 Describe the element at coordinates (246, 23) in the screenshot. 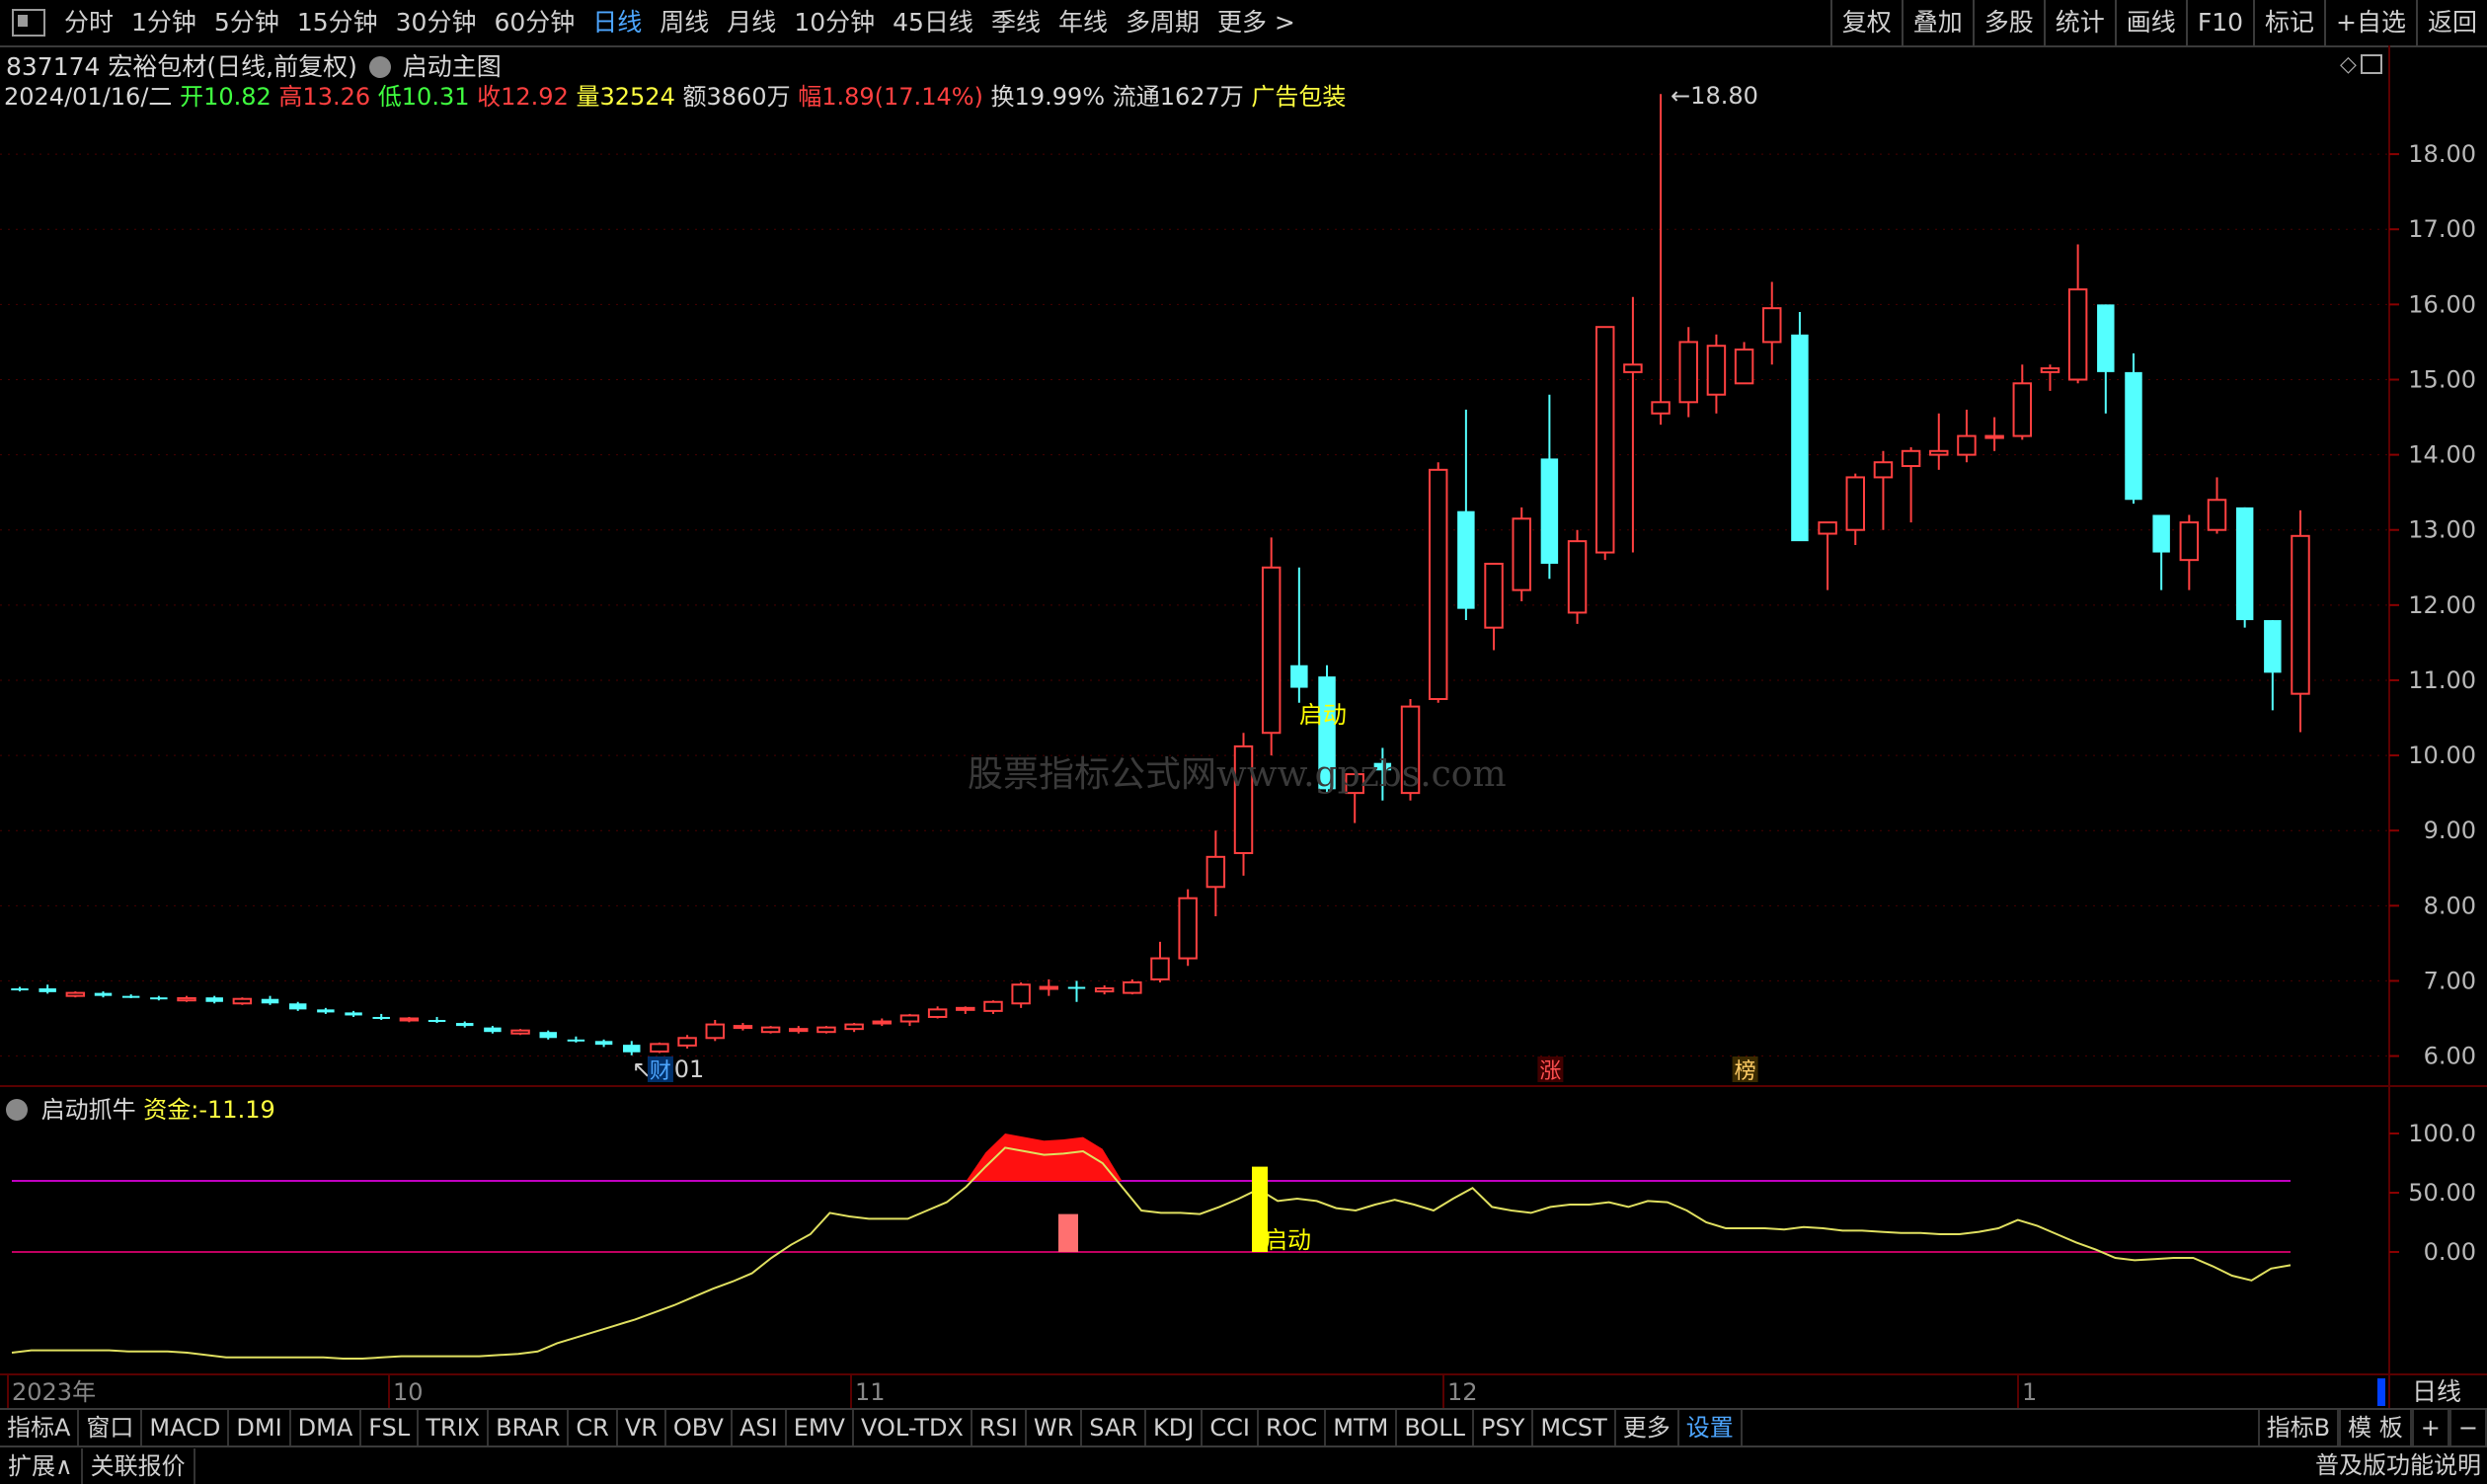

I see `period-tab: 5分钟` at that location.